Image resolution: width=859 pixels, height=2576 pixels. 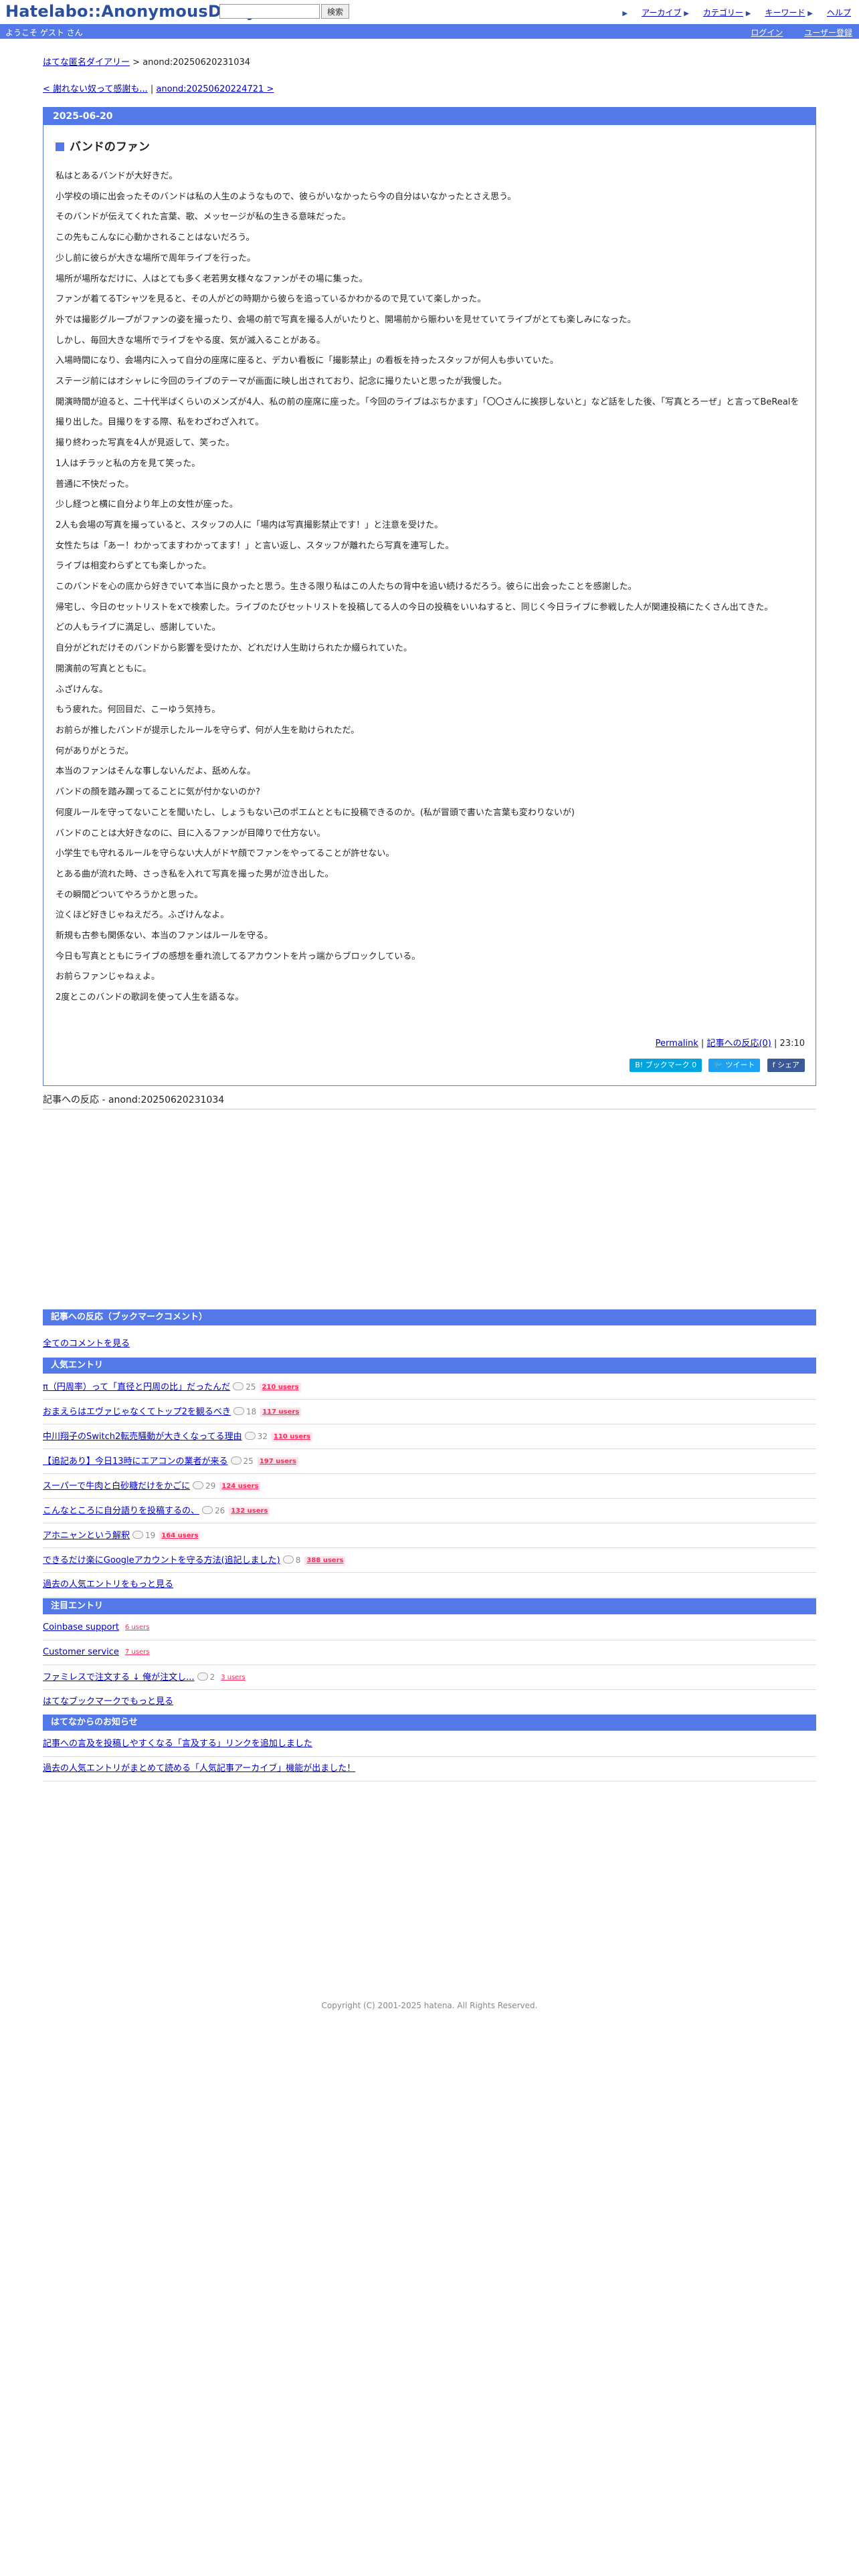 I want to click on breadcrumb-home-link: はてな匿名ダイアリー, so click(x=87, y=63).